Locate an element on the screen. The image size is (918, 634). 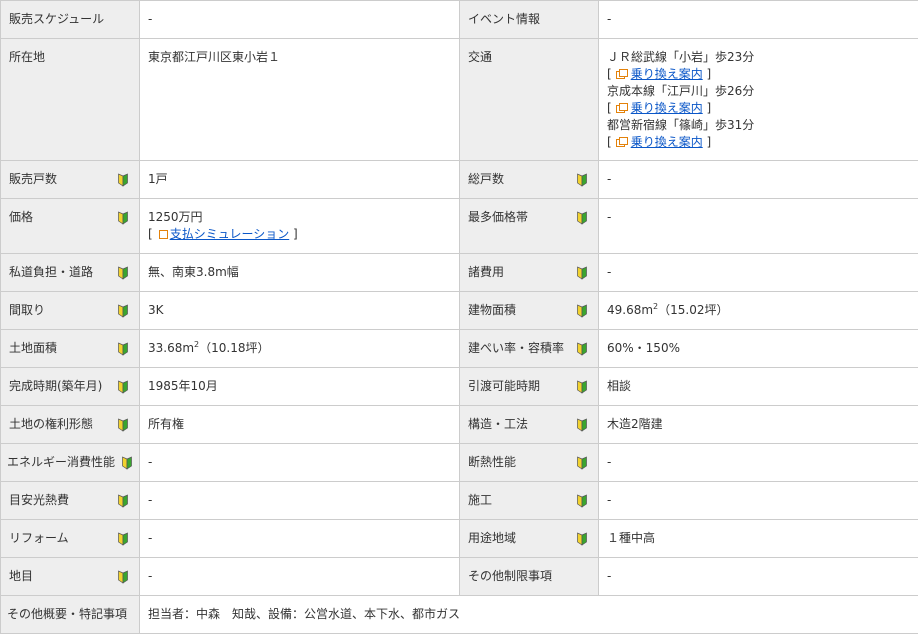
label-cell-coverage-ratio: 建ぺい率・容積率 is located at coordinates (529, 348).